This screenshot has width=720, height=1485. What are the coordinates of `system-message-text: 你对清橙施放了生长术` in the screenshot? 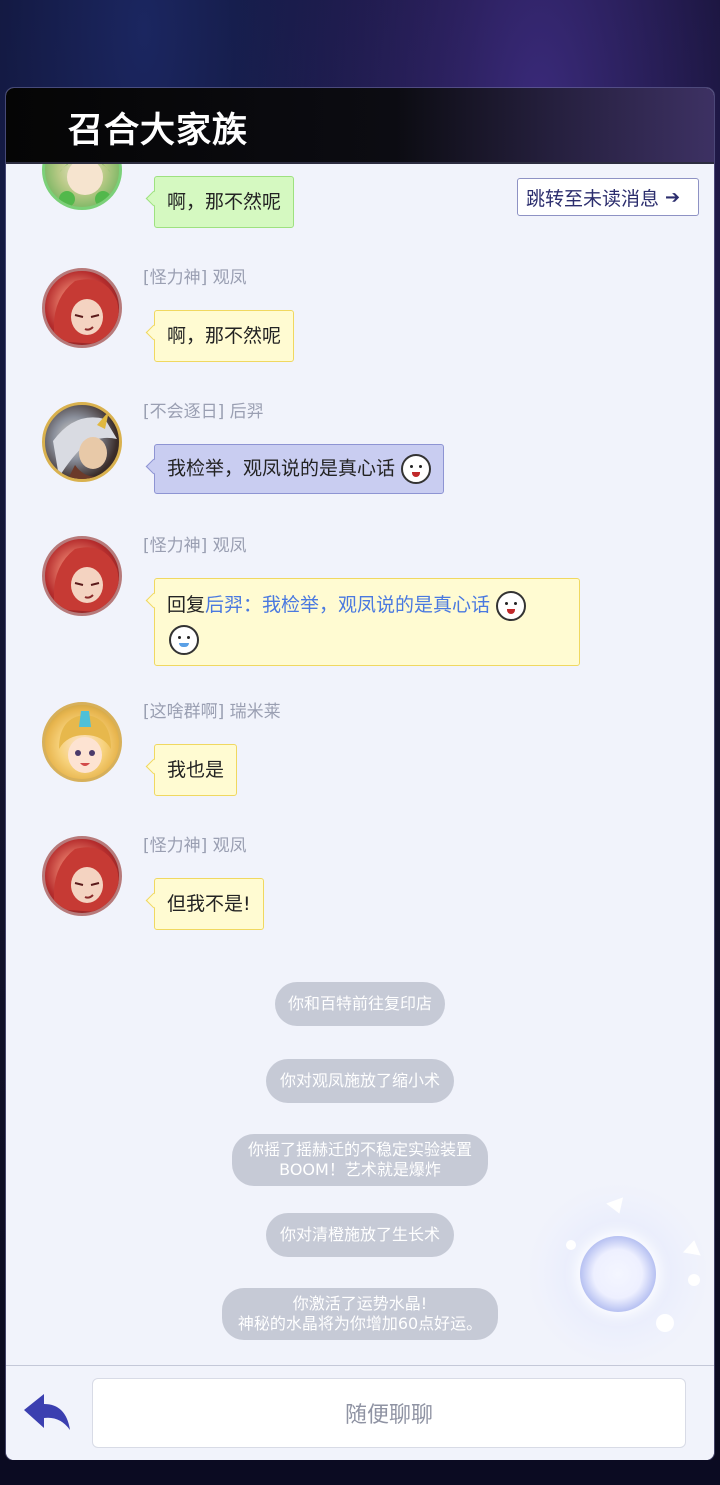 It's located at (359, 1234).